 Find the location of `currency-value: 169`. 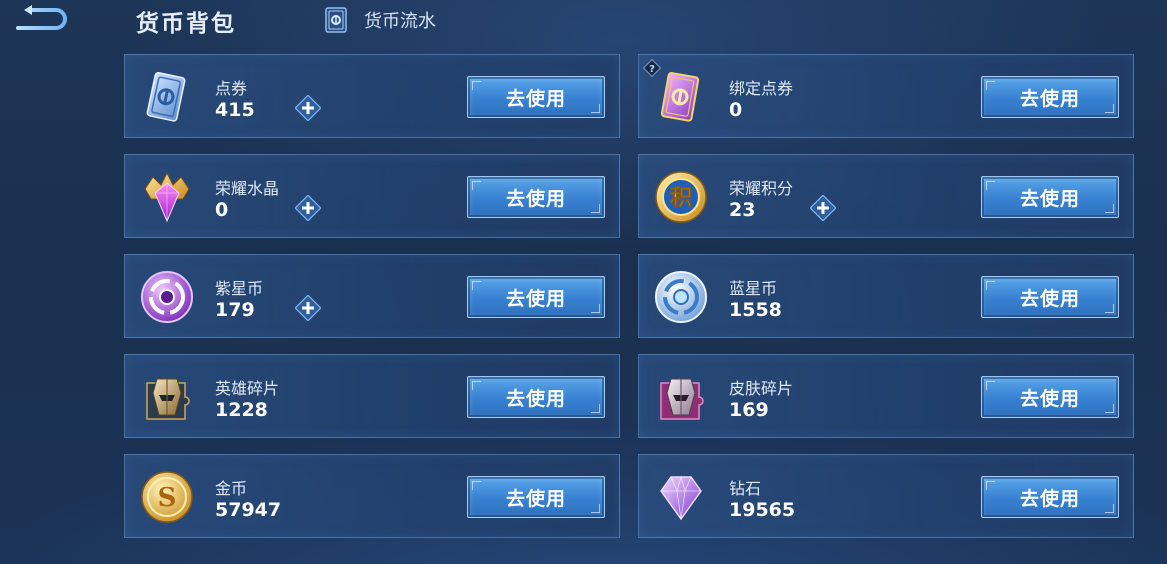

currency-value: 169 is located at coordinates (749, 410).